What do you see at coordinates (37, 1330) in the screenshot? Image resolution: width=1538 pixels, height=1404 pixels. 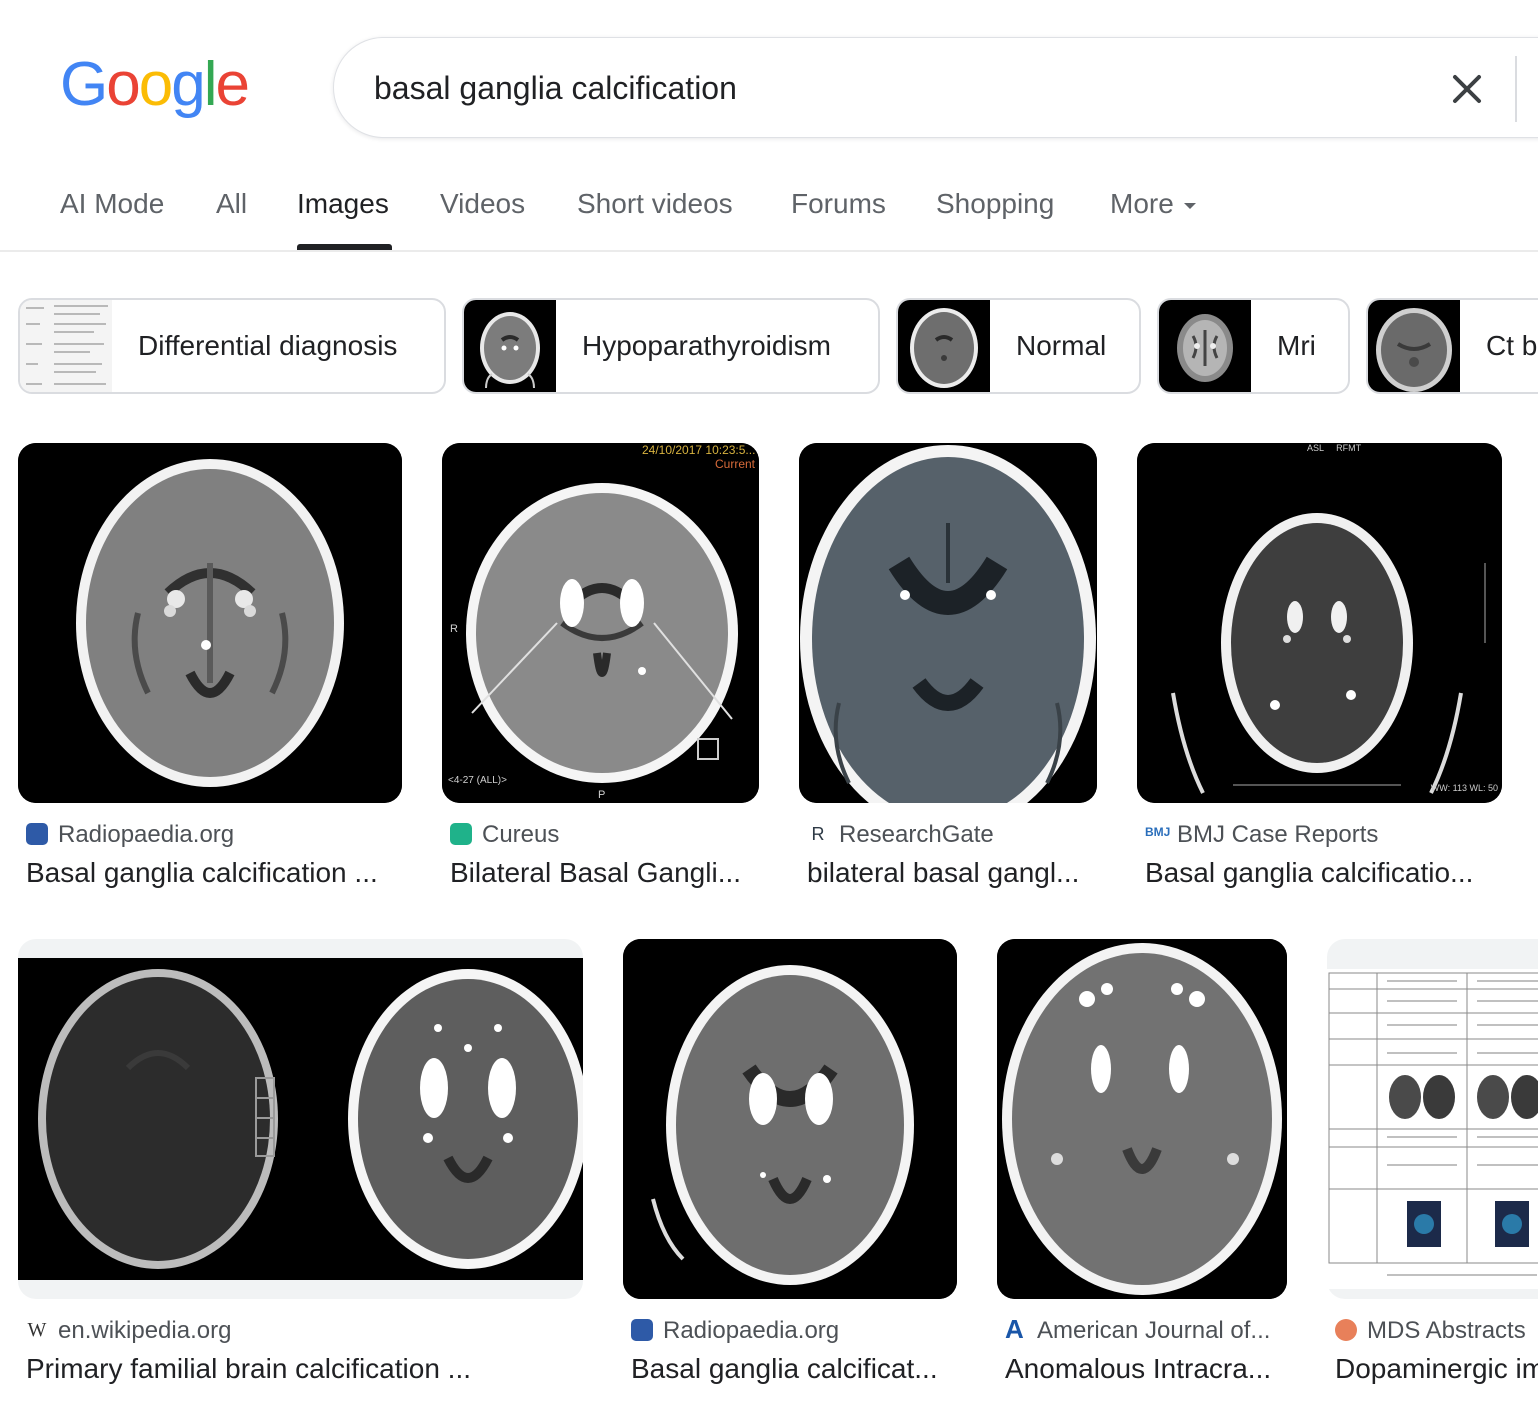 I see `wikipedia-icon: W` at bounding box center [37, 1330].